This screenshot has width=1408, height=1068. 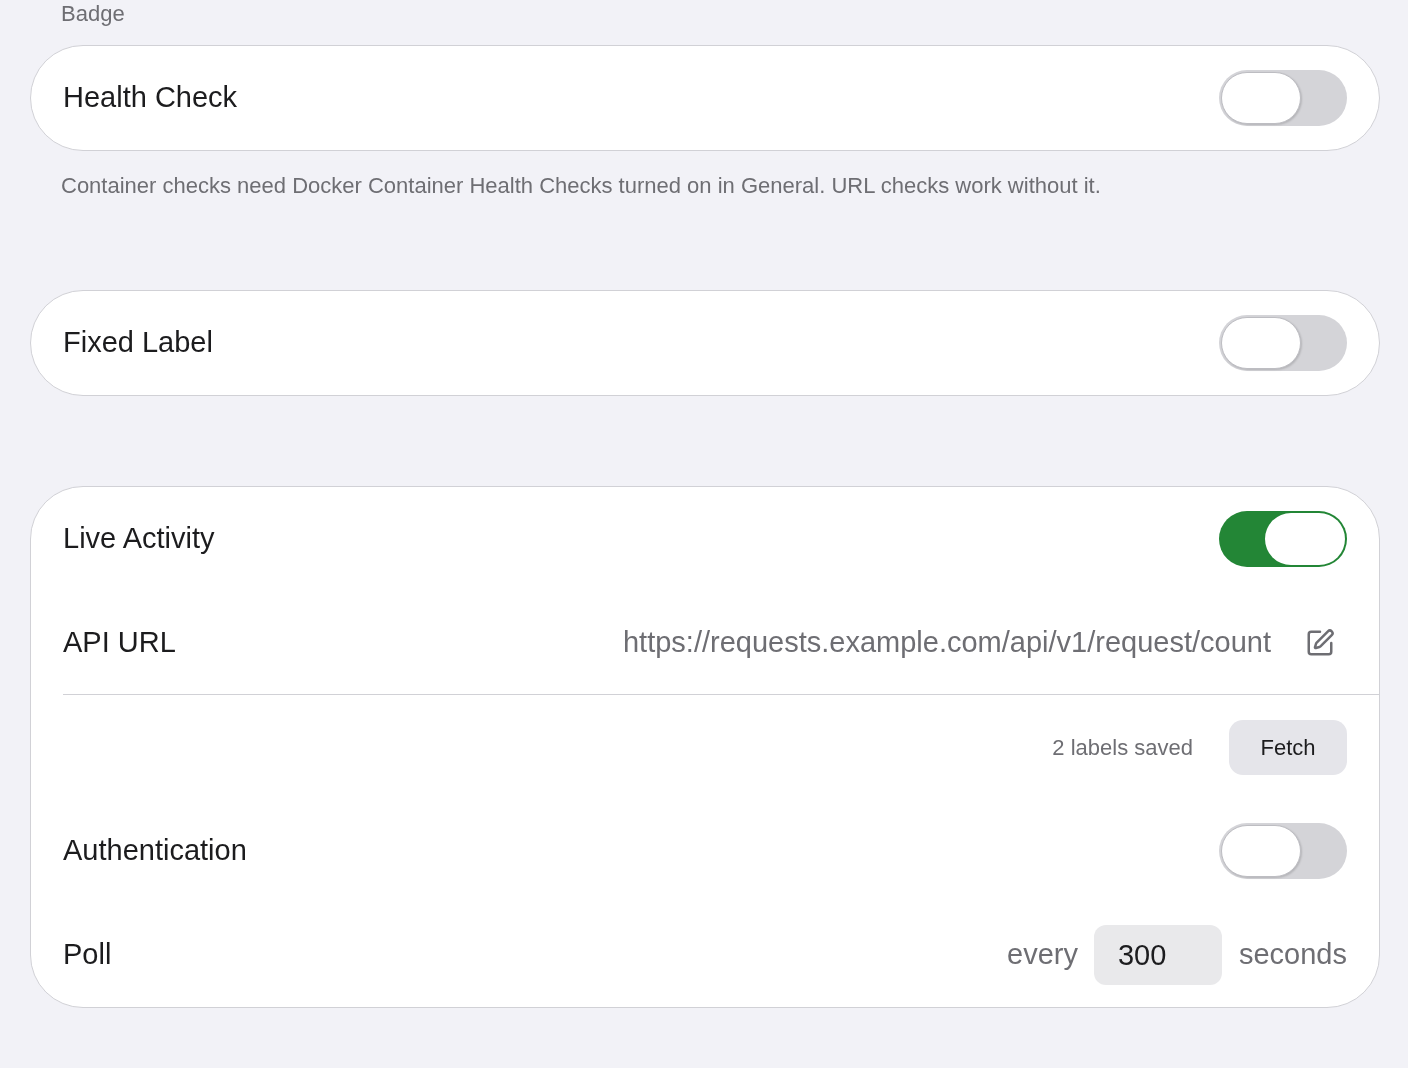 I want to click on setting-label: Authentication, so click(x=155, y=851).